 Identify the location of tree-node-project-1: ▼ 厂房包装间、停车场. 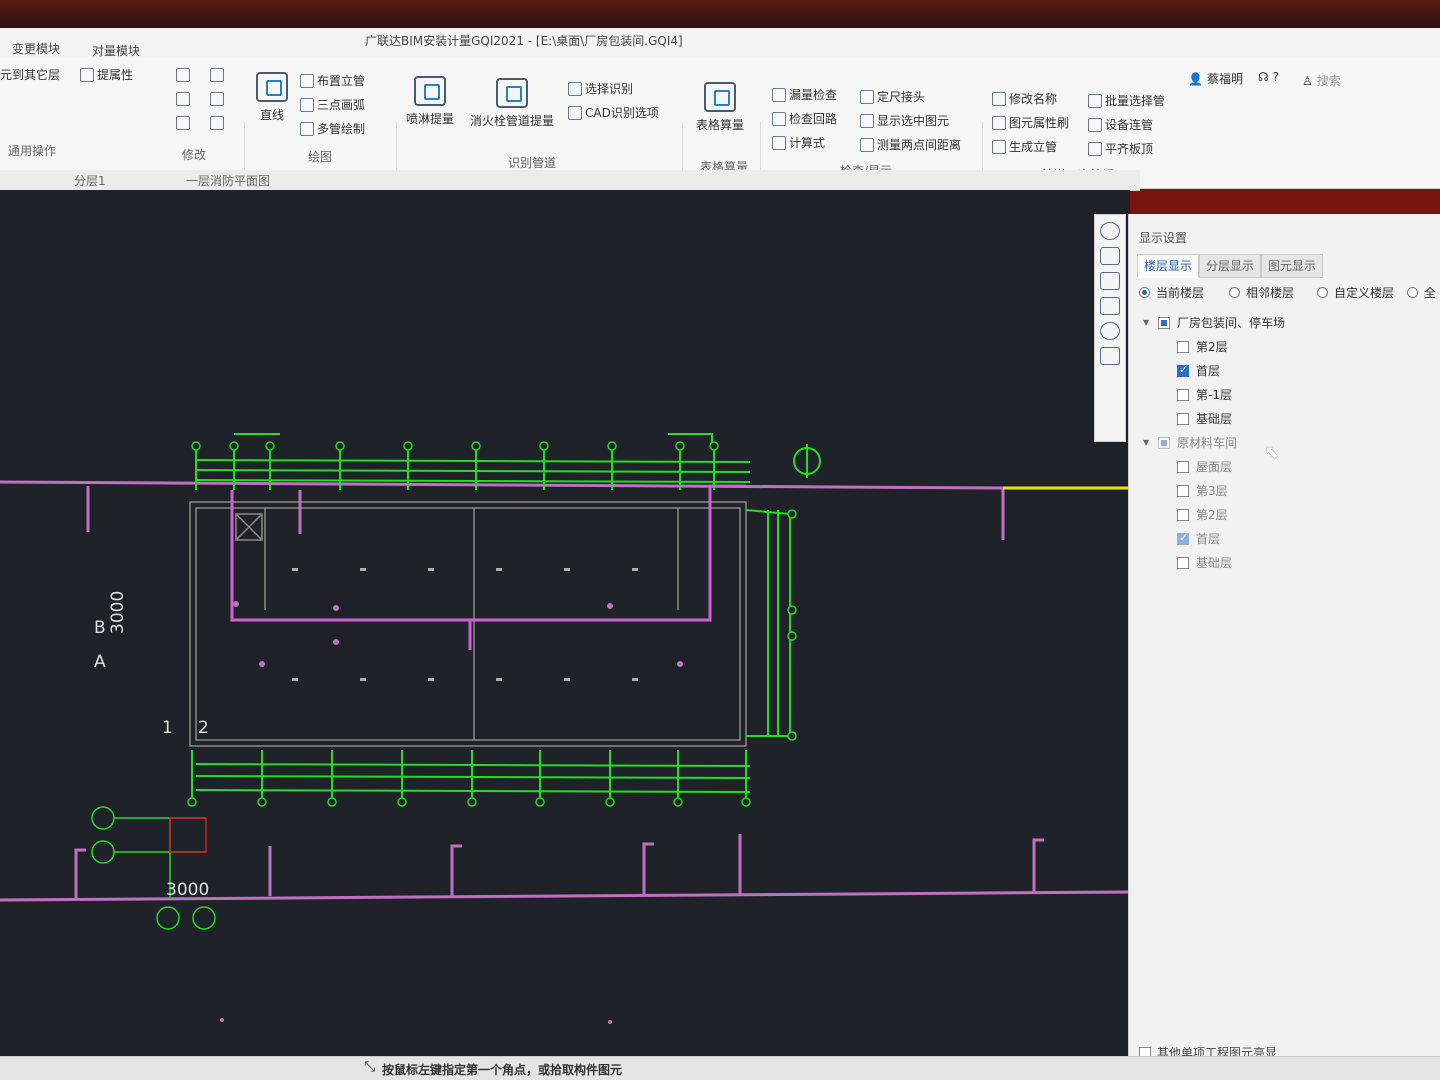
(1214, 322).